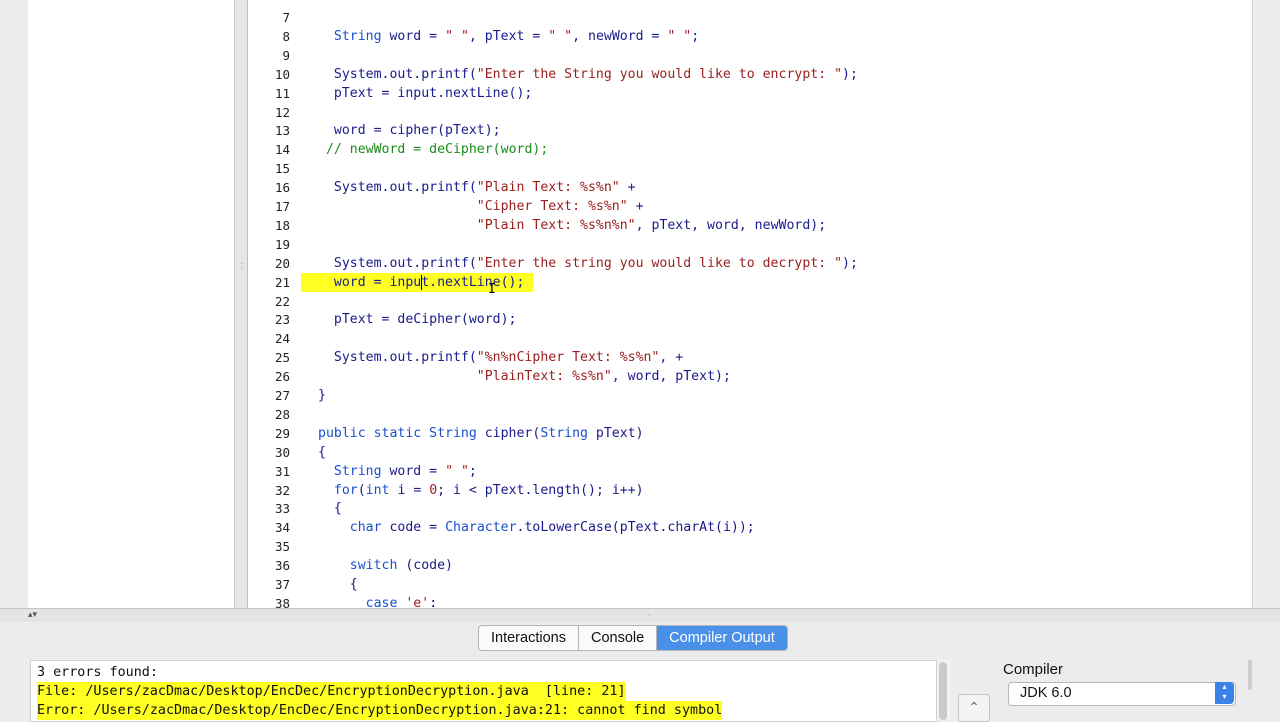 The height and width of the screenshot is (722, 1280). What do you see at coordinates (750, 93) in the screenshot?
I see `code-line: 11 pText = input.nextLine();` at bounding box center [750, 93].